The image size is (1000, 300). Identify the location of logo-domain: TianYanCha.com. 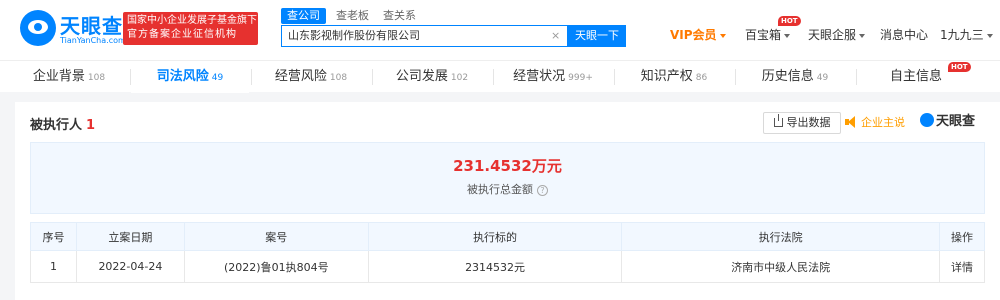
(93, 40).